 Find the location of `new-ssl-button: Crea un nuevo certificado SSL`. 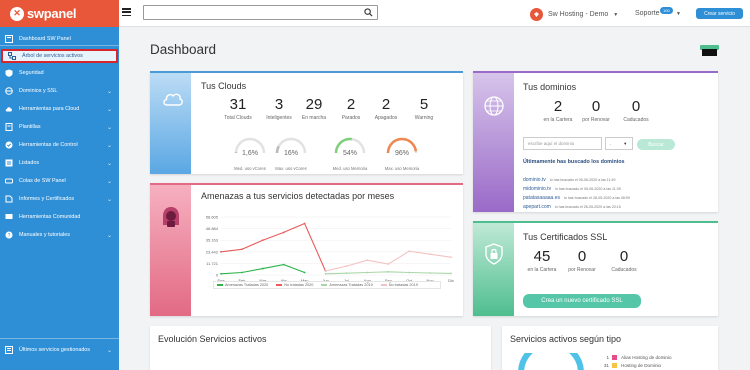

new-ssl-button: Crea un nuevo certificado SSL is located at coordinates (582, 301).